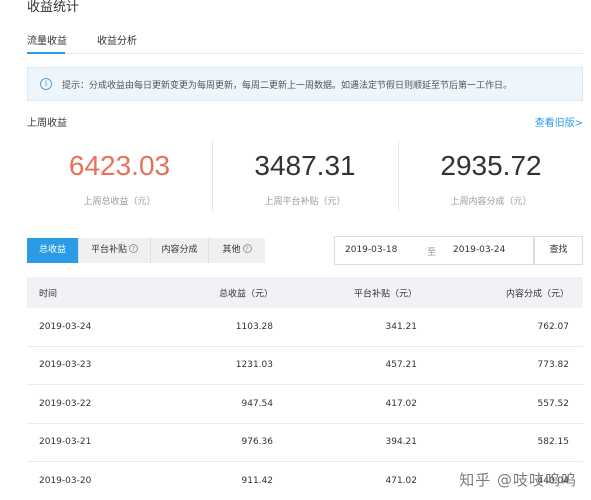 The width and height of the screenshot is (591, 500). I want to click on cell-date: 2019-03-22, so click(65, 403).